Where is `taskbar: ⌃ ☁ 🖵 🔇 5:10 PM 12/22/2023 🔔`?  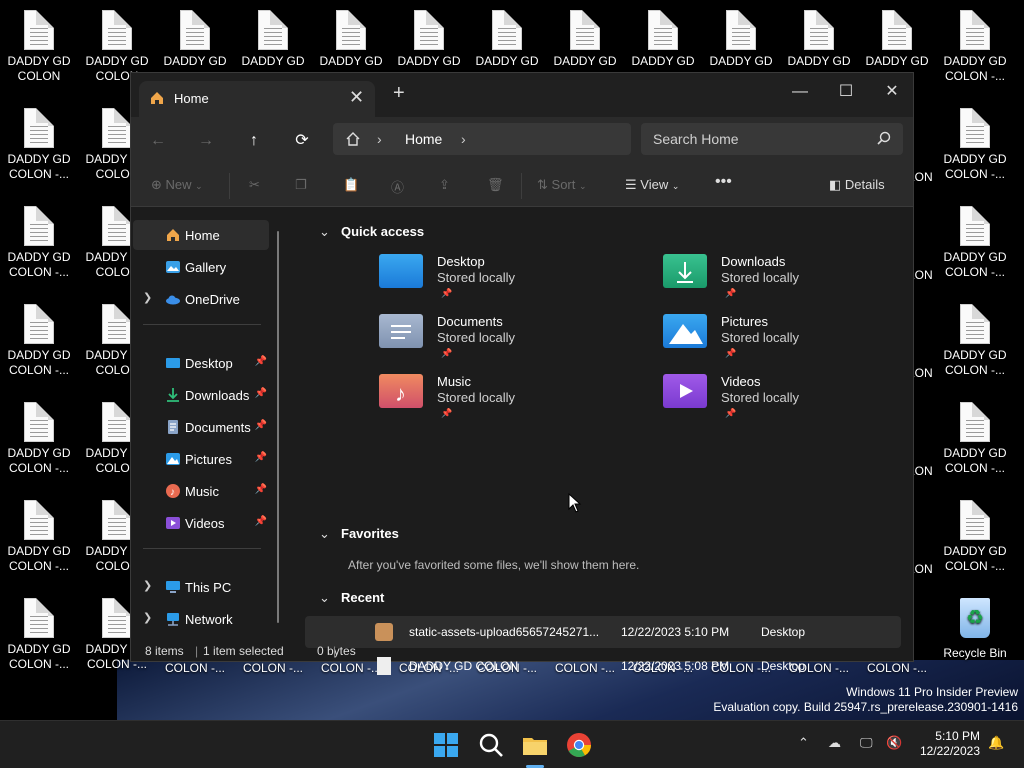
taskbar: ⌃ ☁ 🖵 🔇 5:10 PM 12/22/2023 🔔 is located at coordinates (512, 744).